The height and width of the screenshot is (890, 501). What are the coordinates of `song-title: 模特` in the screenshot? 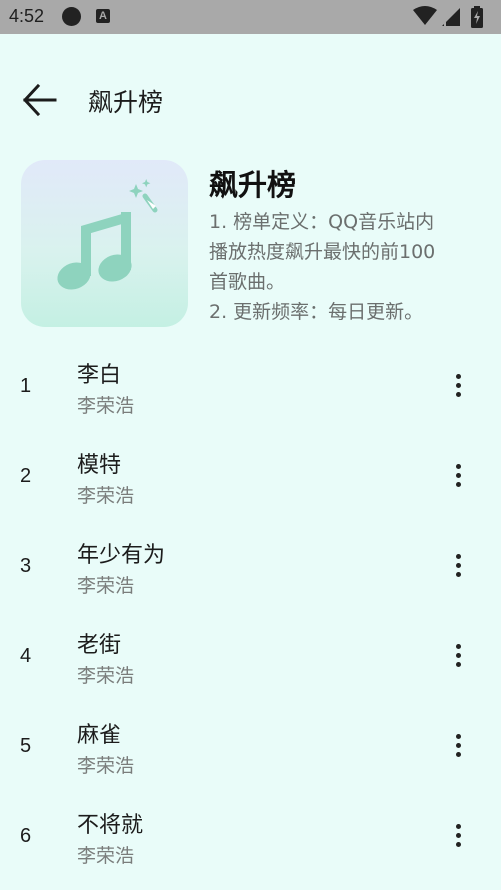 It's located at (99, 465).